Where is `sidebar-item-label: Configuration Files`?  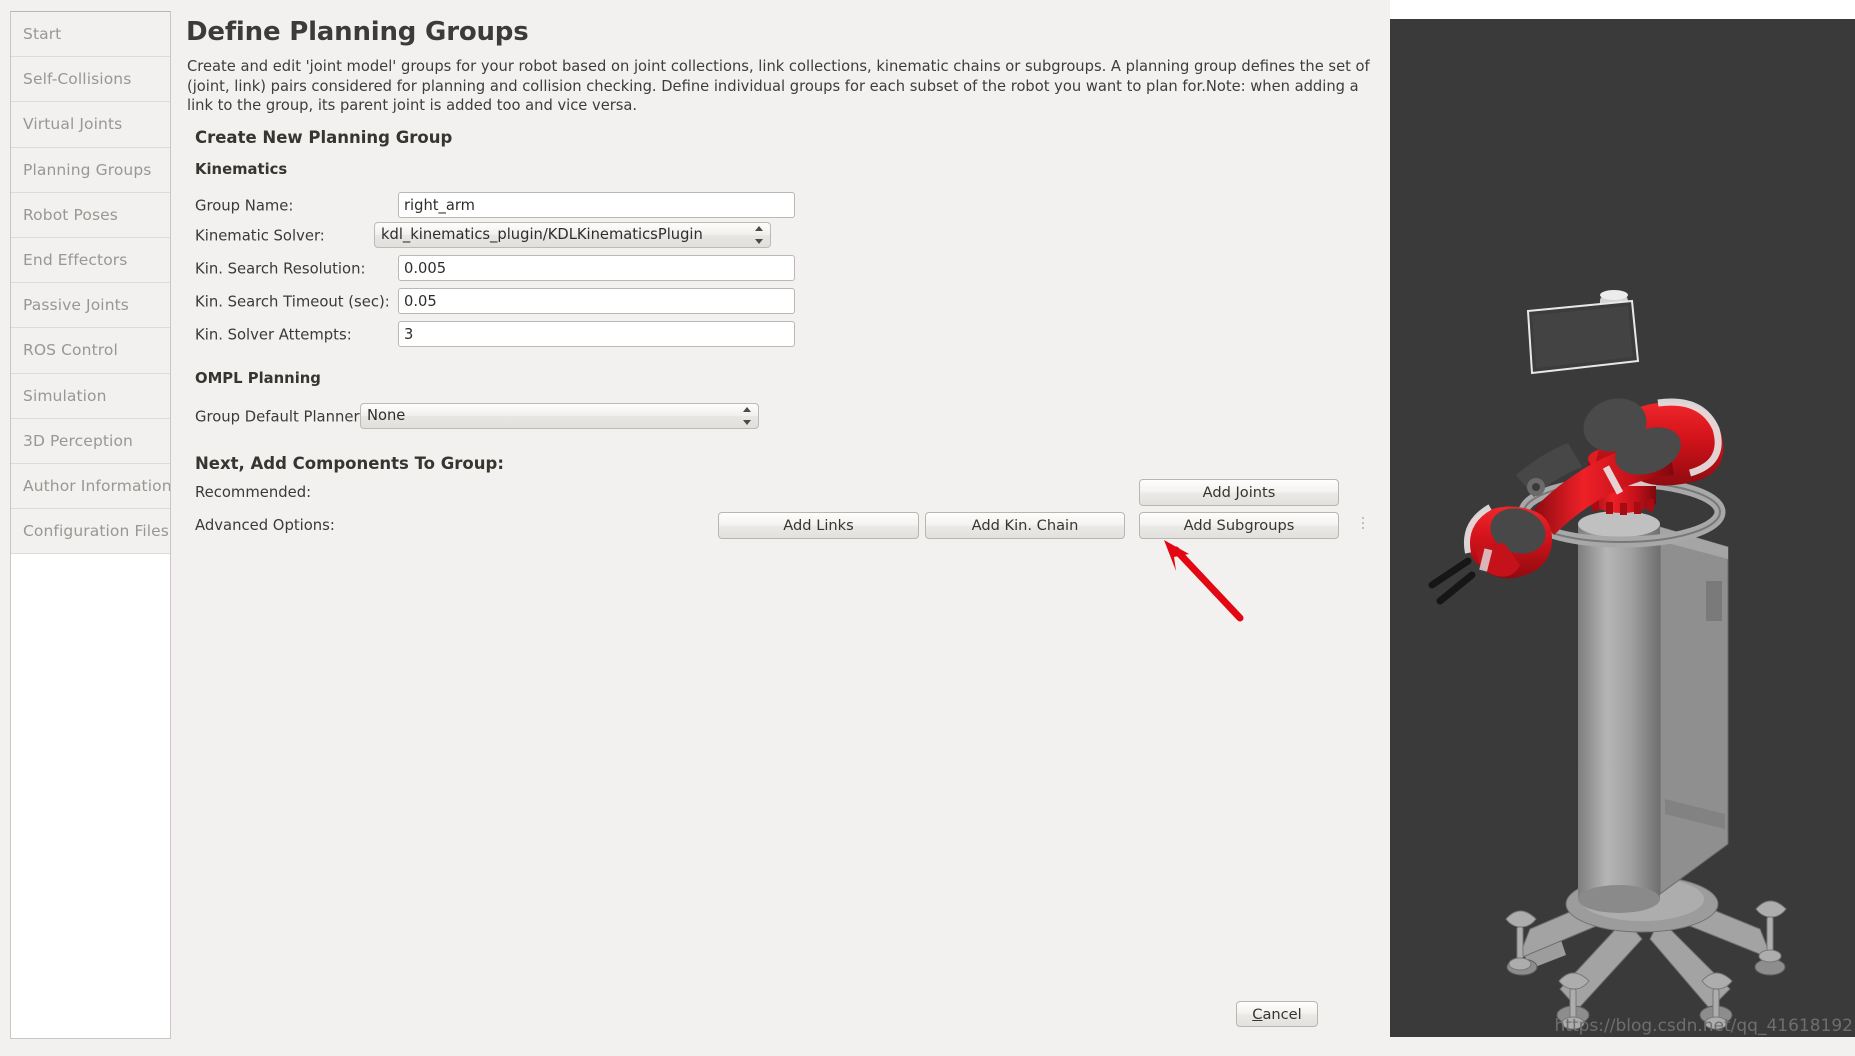 sidebar-item-label: Configuration Files is located at coordinates (96, 531).